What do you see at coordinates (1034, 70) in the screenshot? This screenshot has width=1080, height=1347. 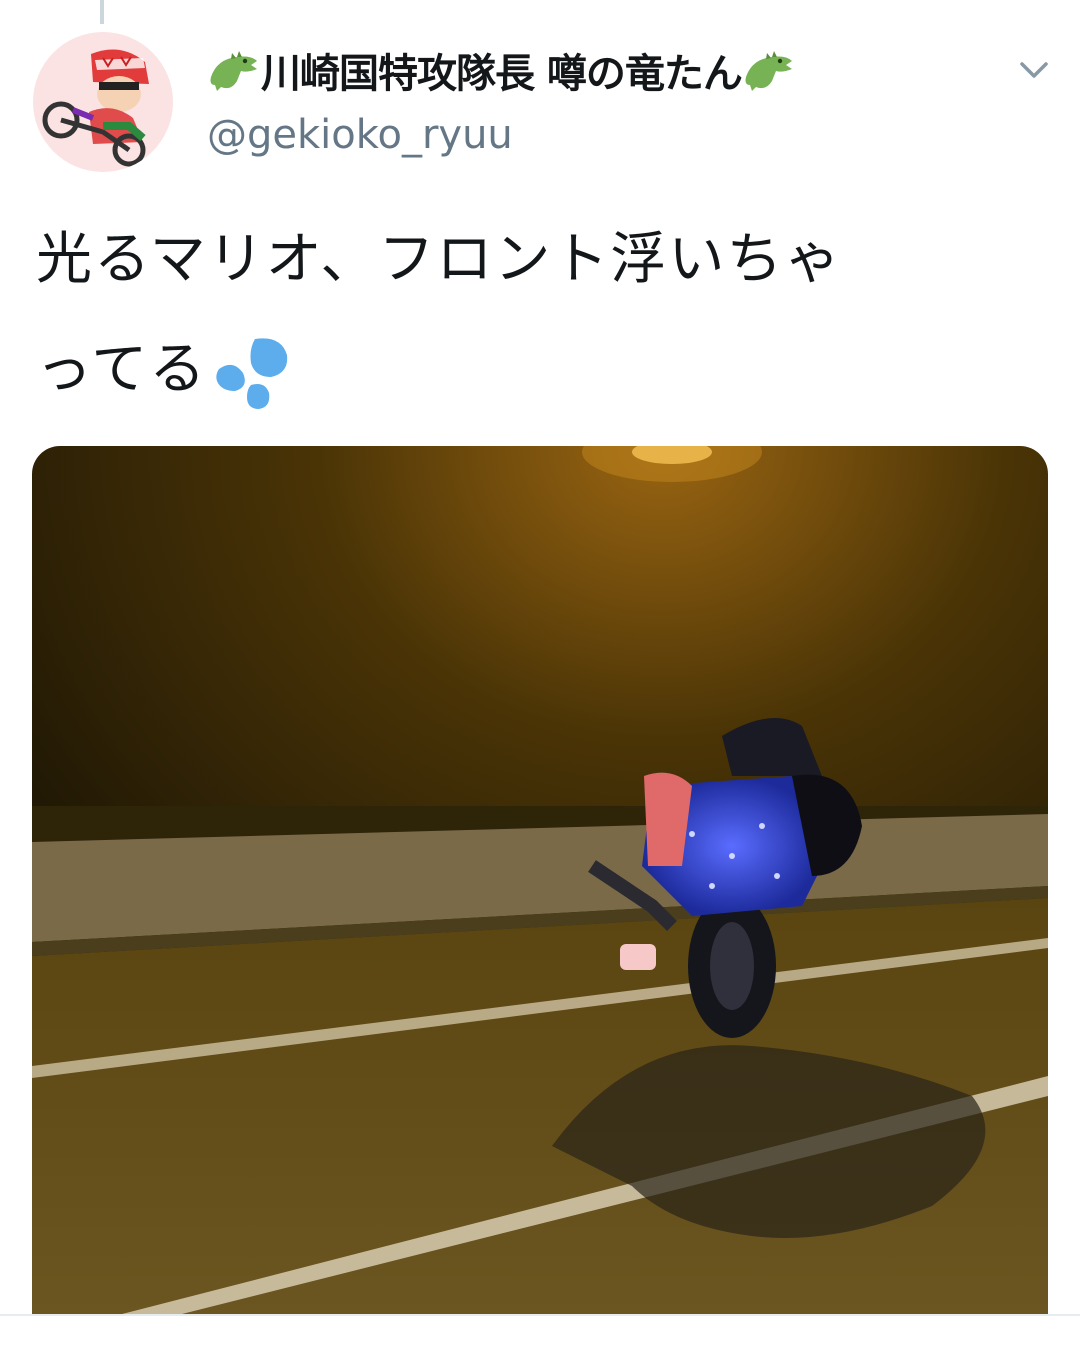 I see `chevron-down-icon` at bounding box center [1034, 70].